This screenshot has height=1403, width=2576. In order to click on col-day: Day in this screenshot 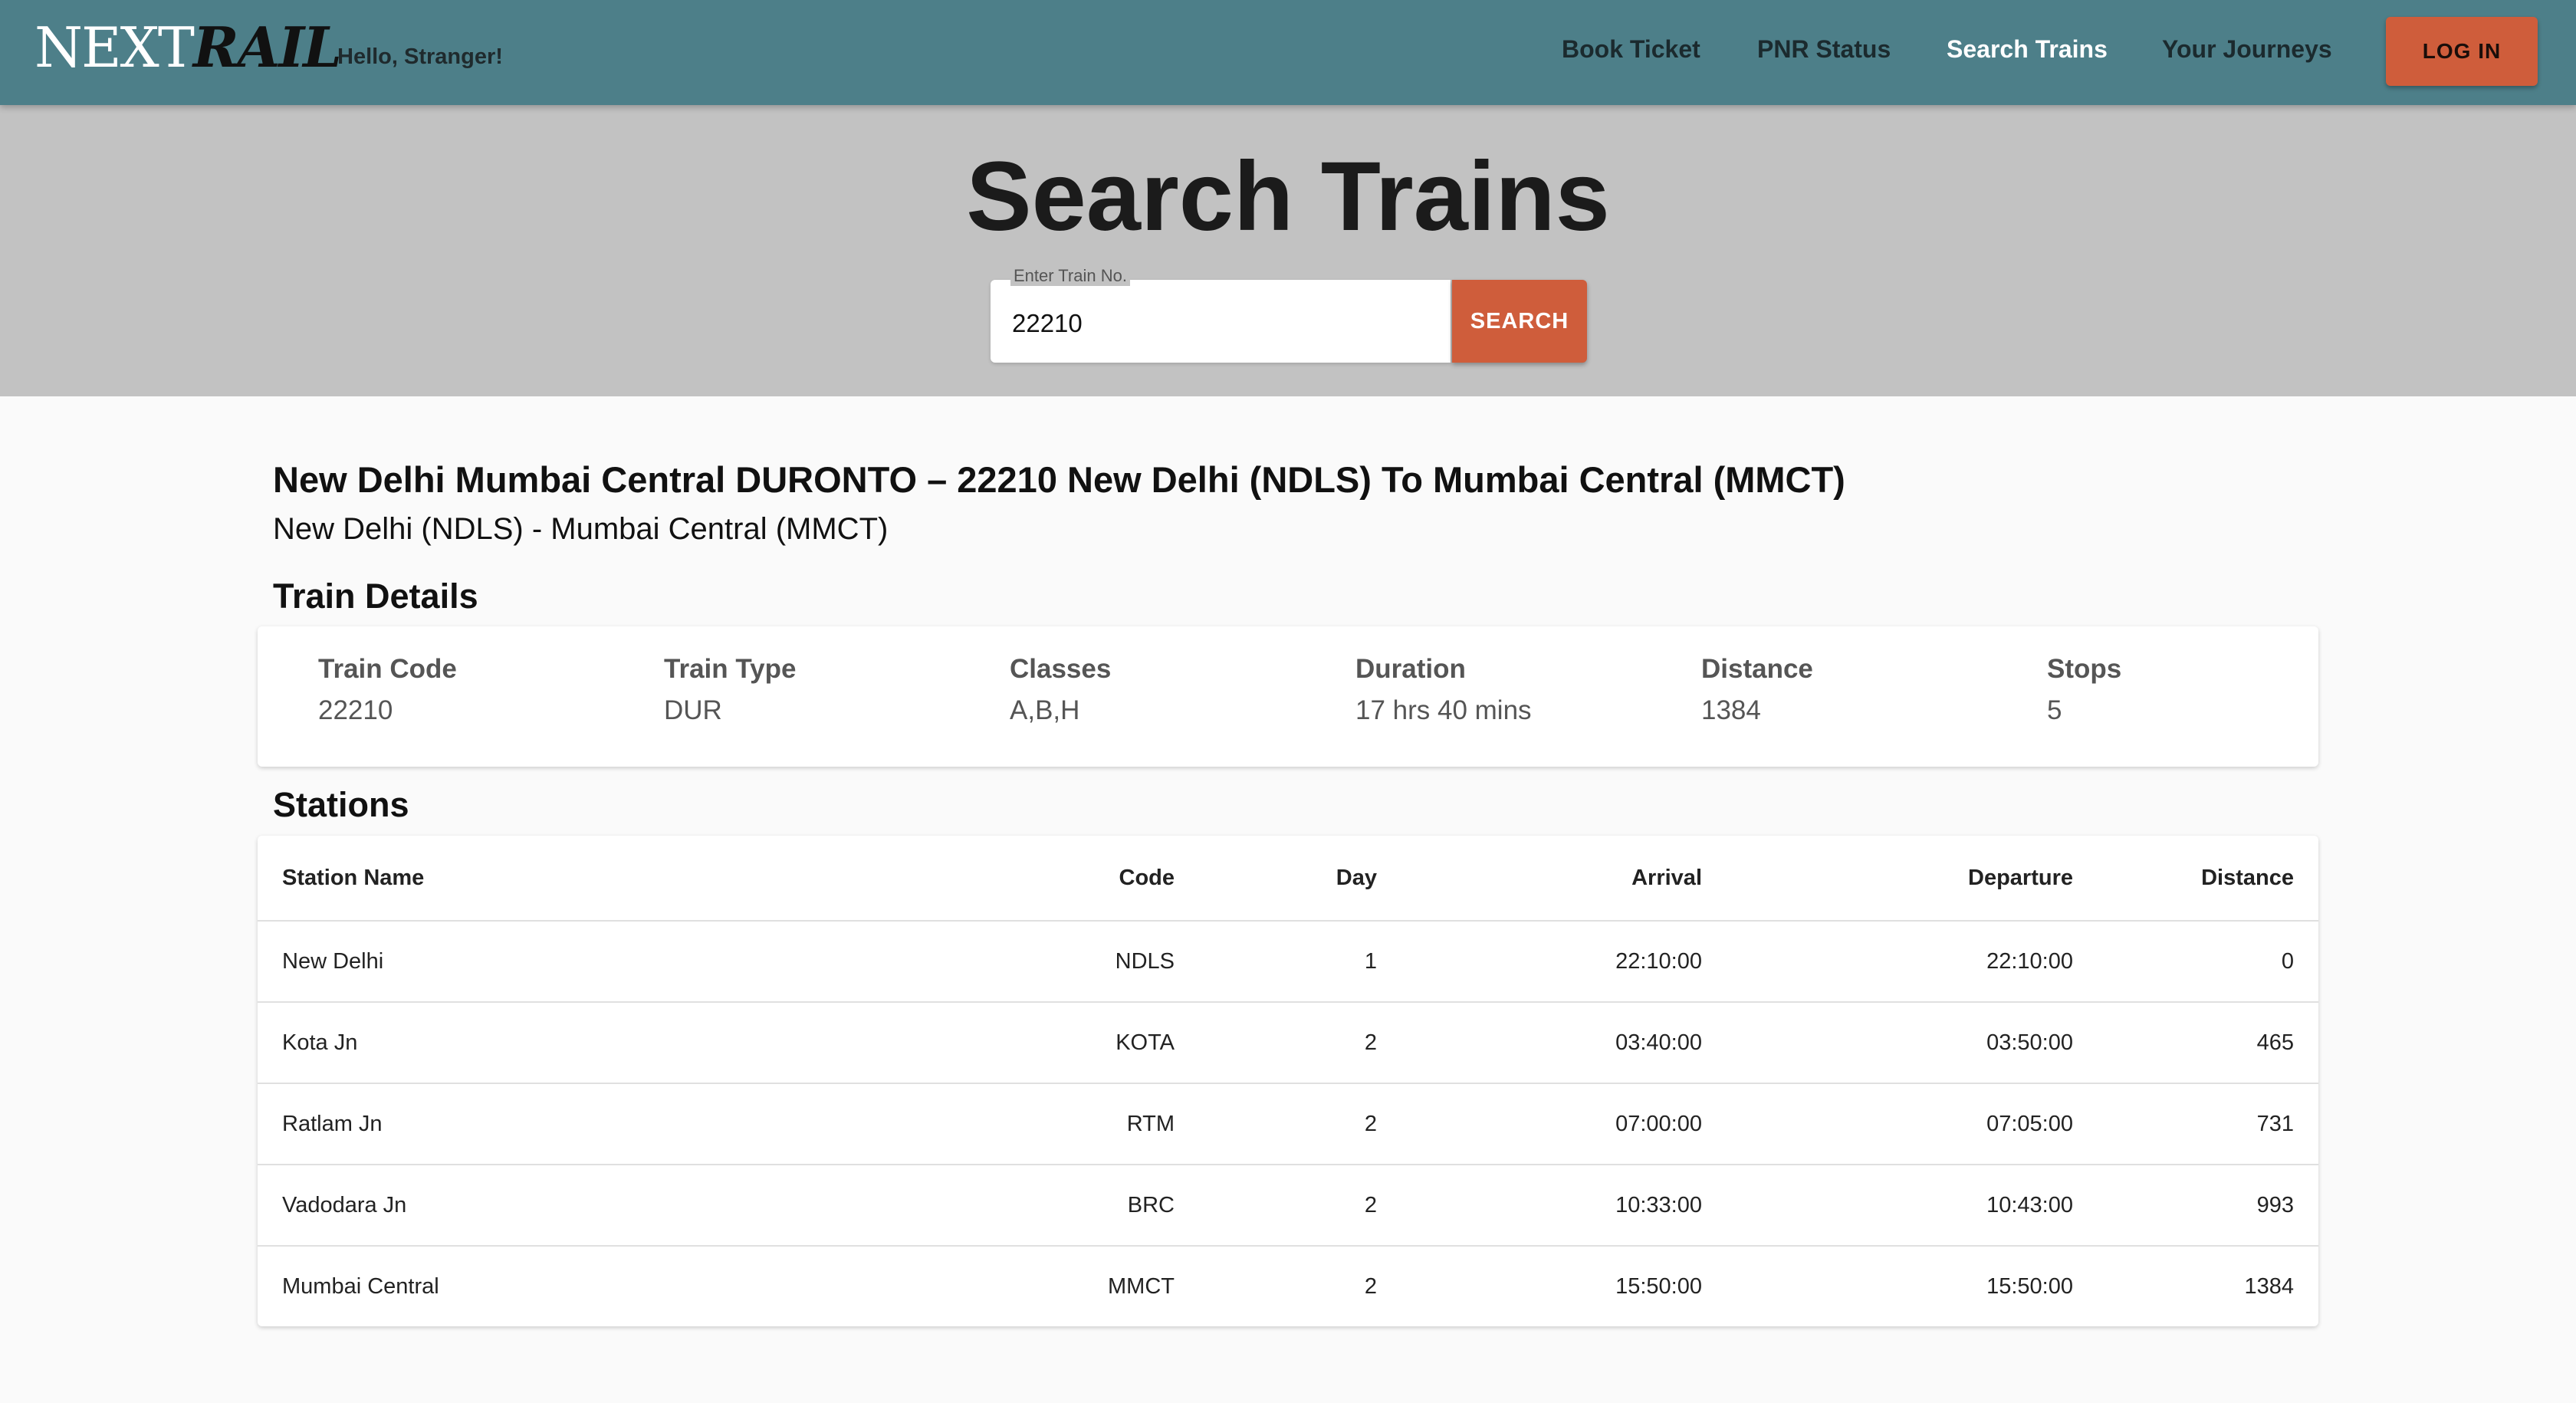, I will do `click(1300, 879)`.